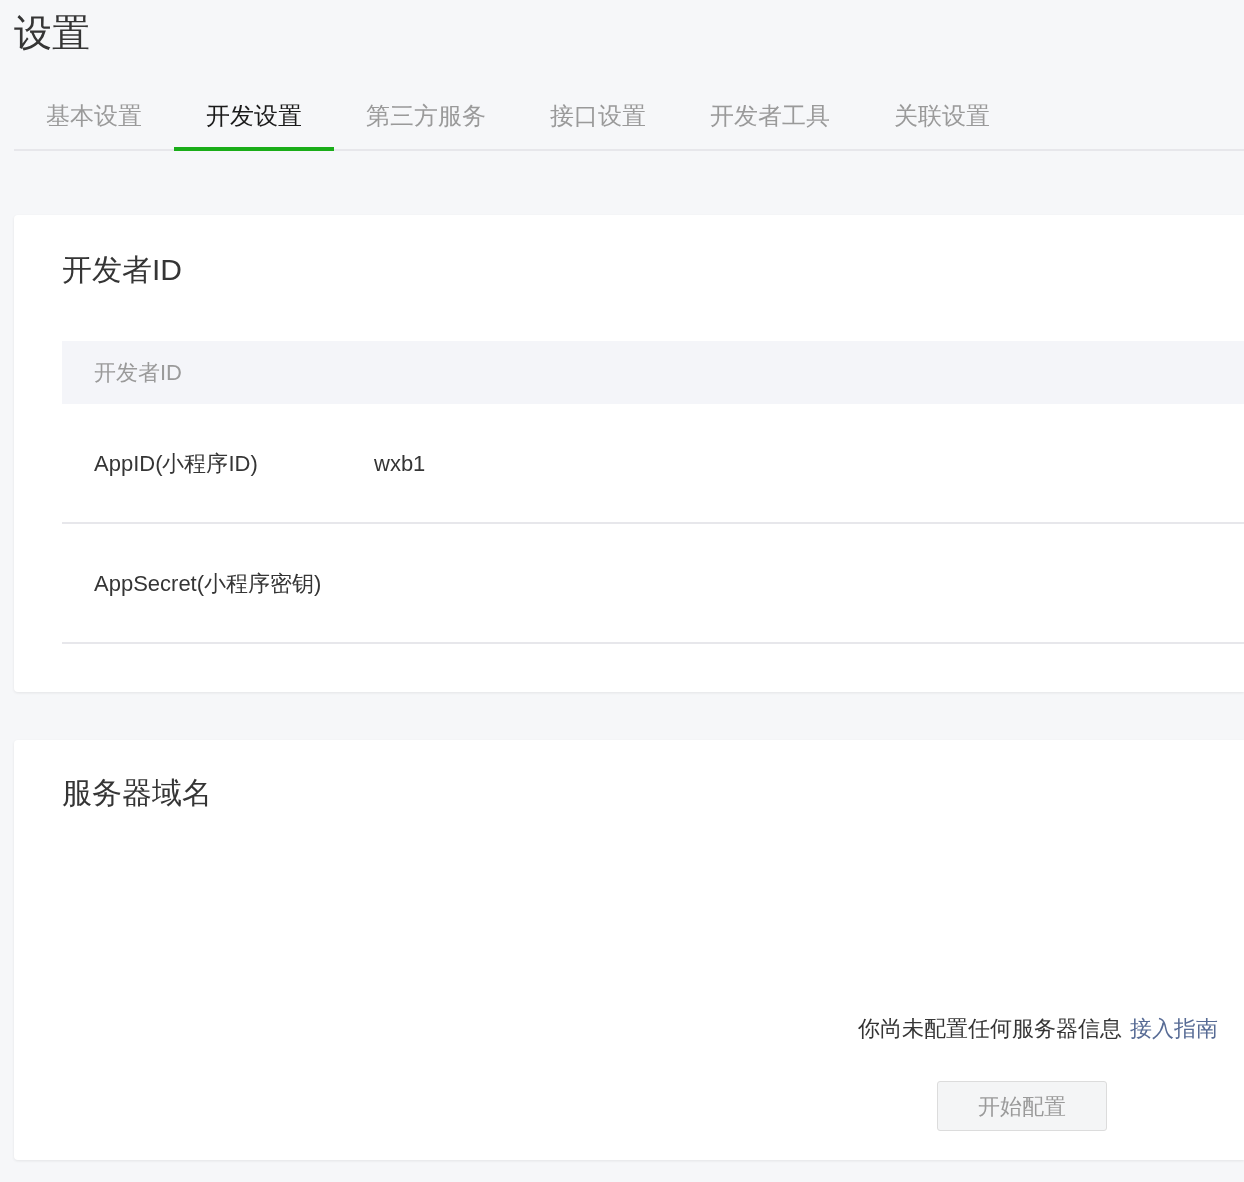 The width and height of the screenshot is (1244, 1182). I want to click on tab: 关联设置, so click(942, 126).